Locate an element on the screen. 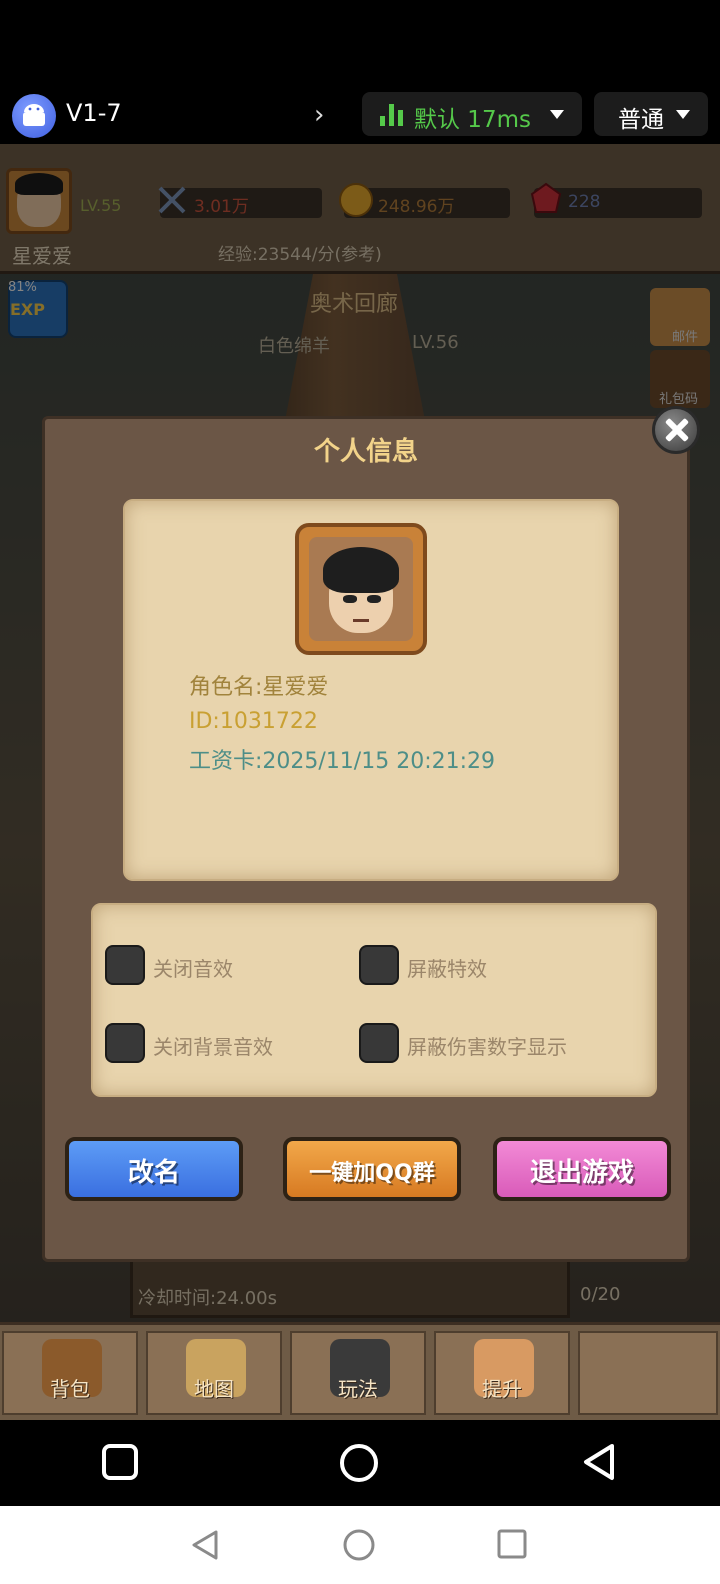 This screenshot has height=1584, width=720. toggle-hide-effects: 屏蔽特效 is located at coordinates (489, 965).